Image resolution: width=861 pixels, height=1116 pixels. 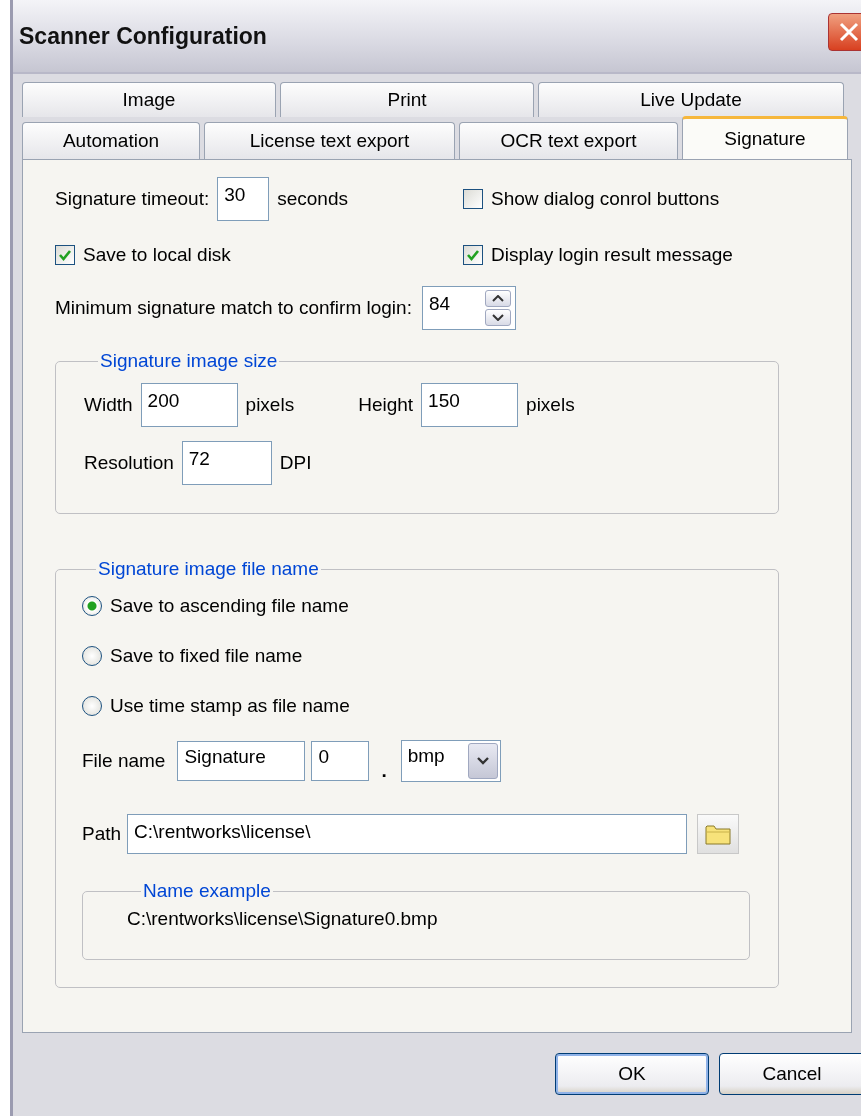 I want to click on spin-down-button, so click(x=497, y=317).